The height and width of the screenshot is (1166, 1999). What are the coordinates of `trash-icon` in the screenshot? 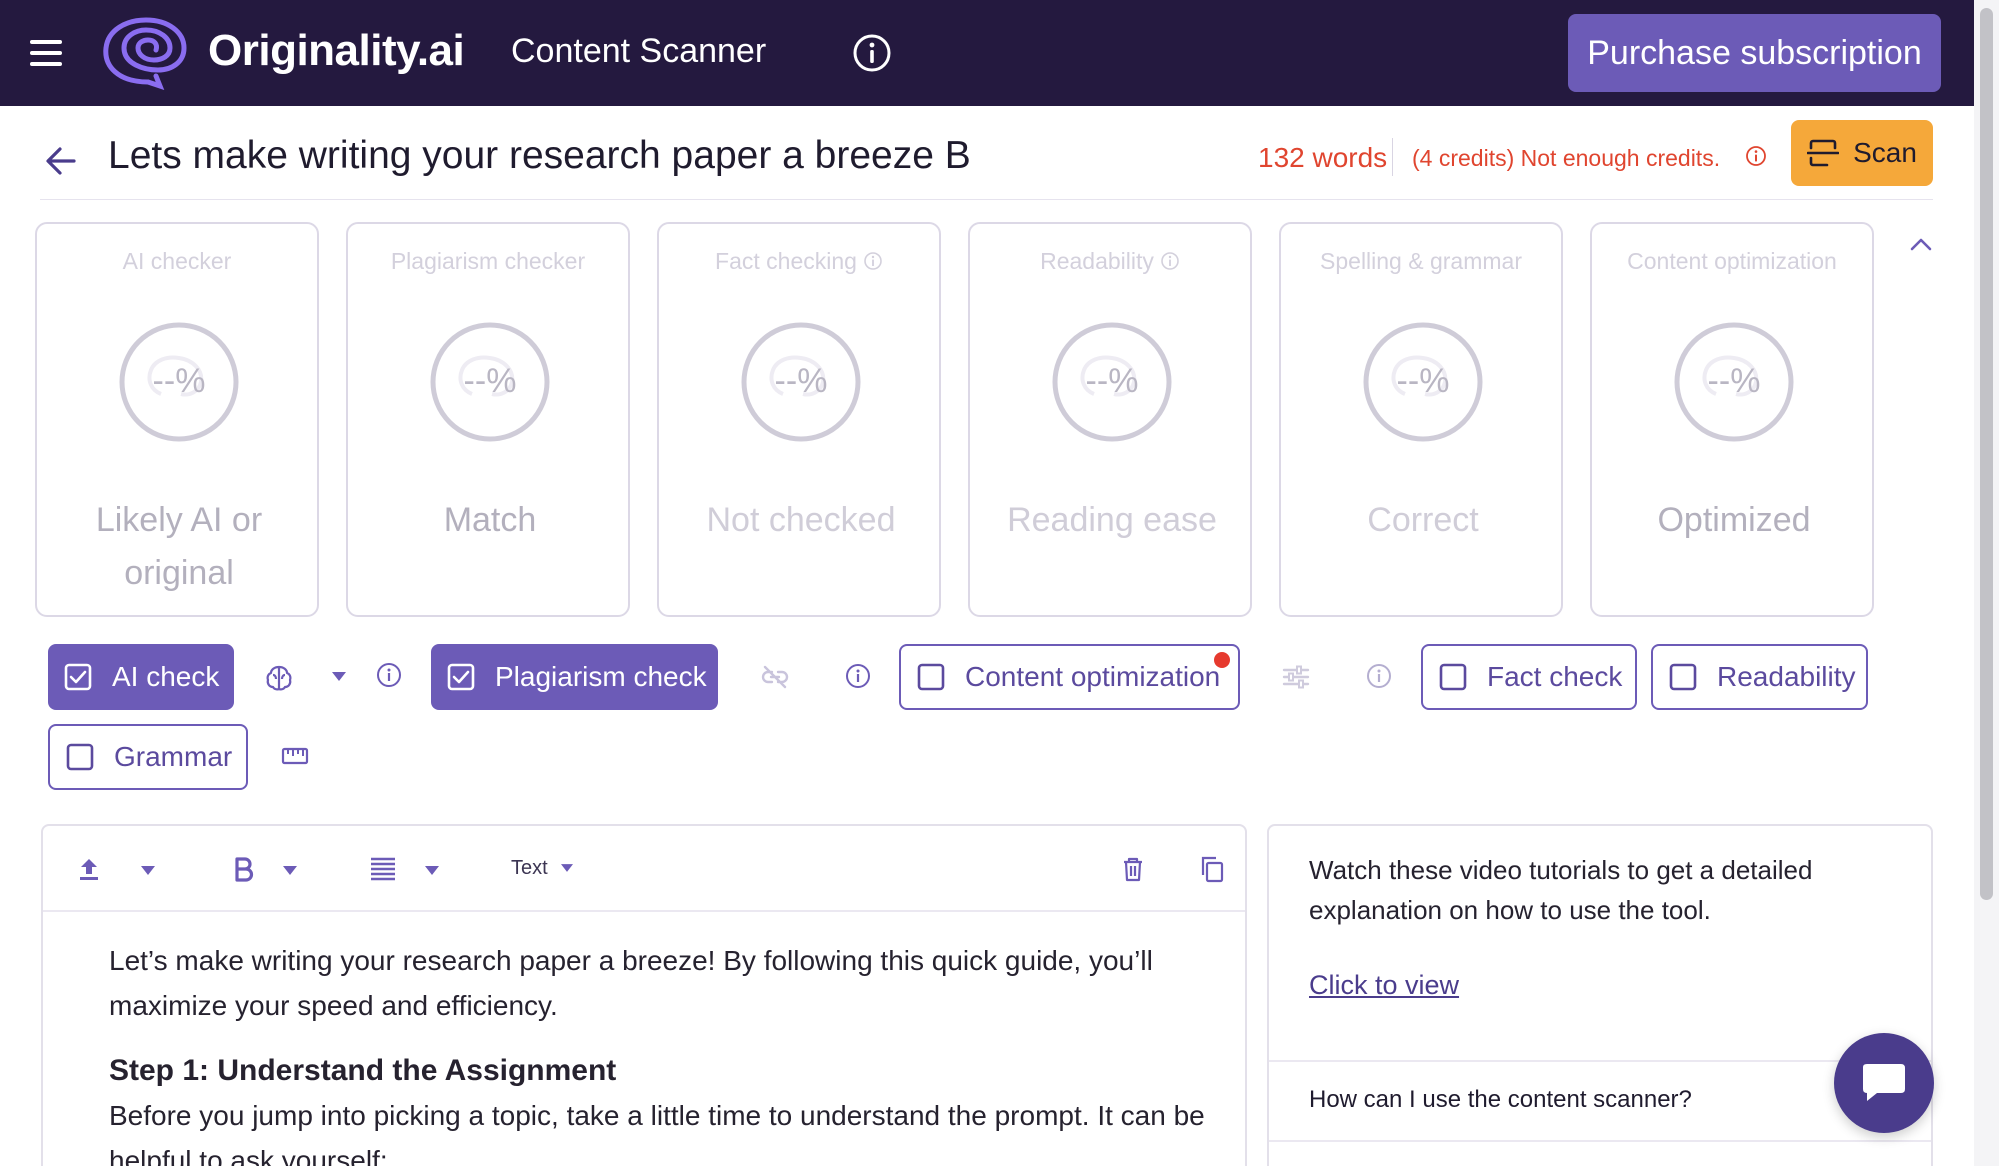 It's located at (1133, 869).